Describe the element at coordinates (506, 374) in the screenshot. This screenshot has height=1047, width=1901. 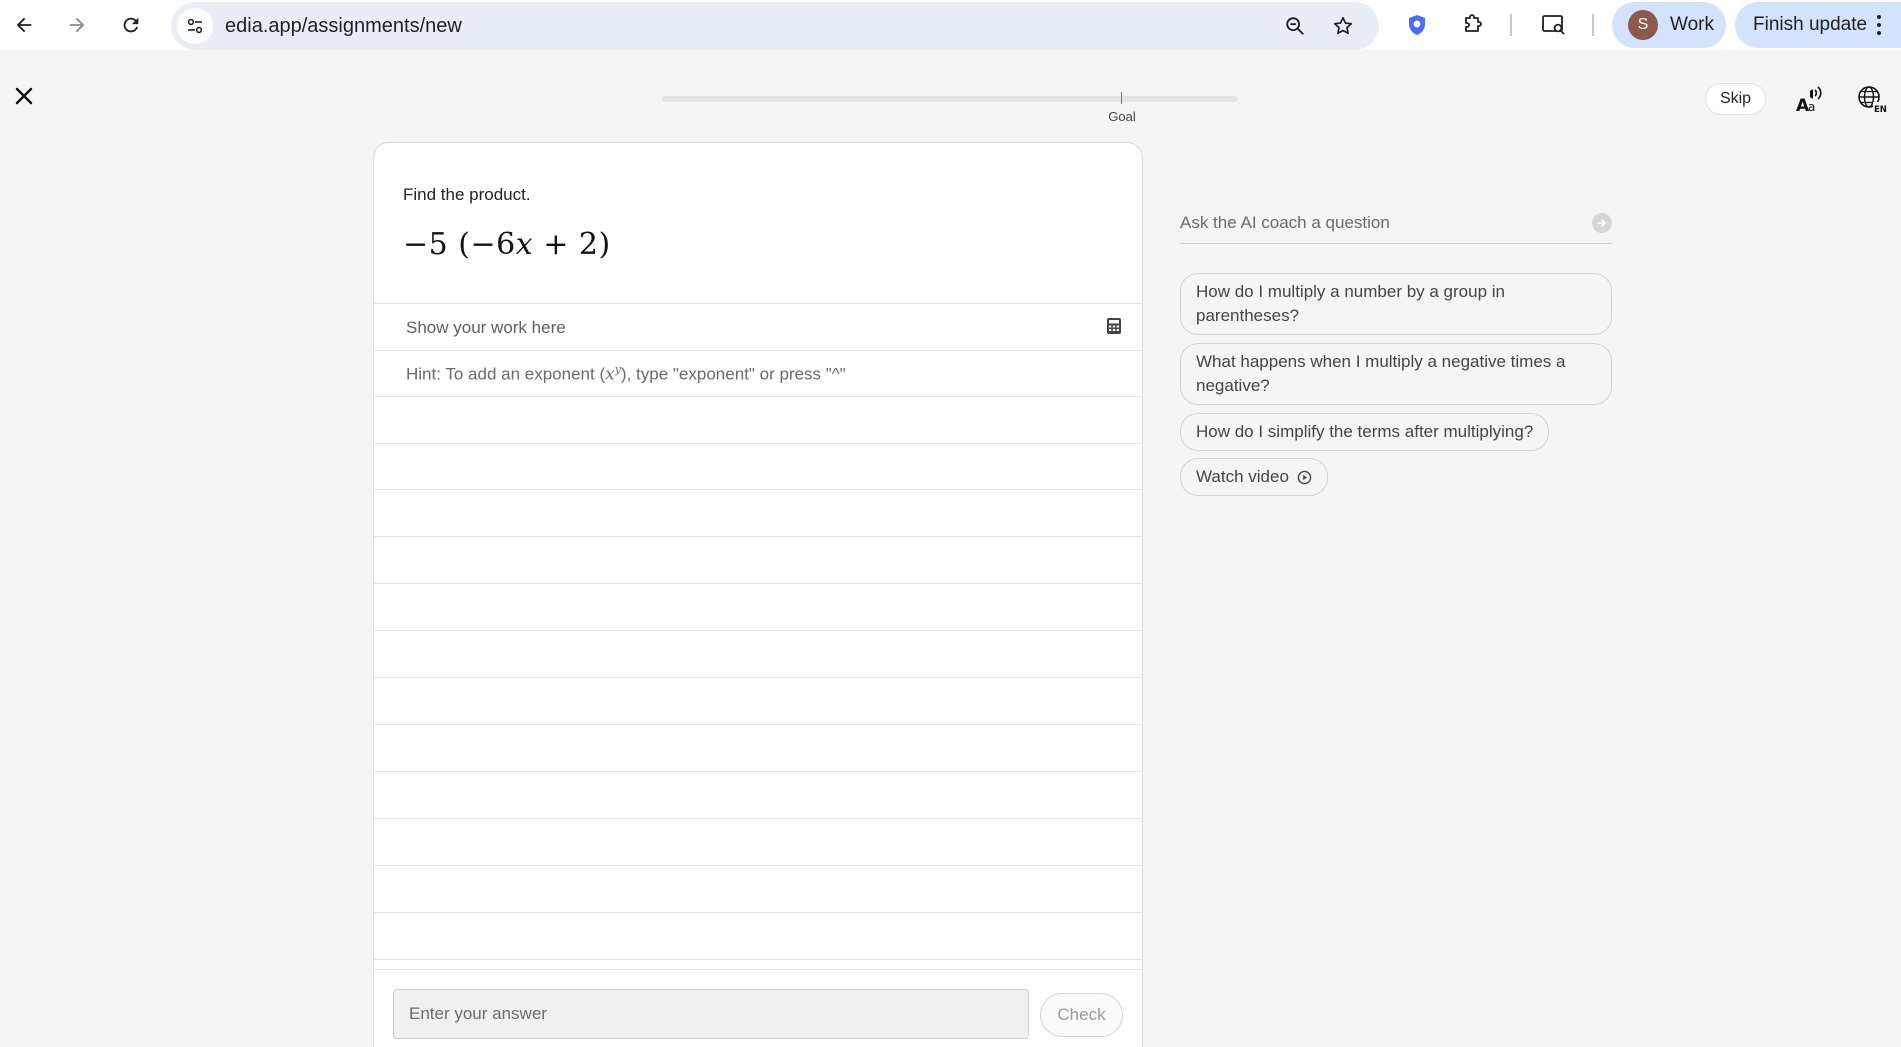
I see `hint-prefix: Hint: To add an exponent (` at that location.